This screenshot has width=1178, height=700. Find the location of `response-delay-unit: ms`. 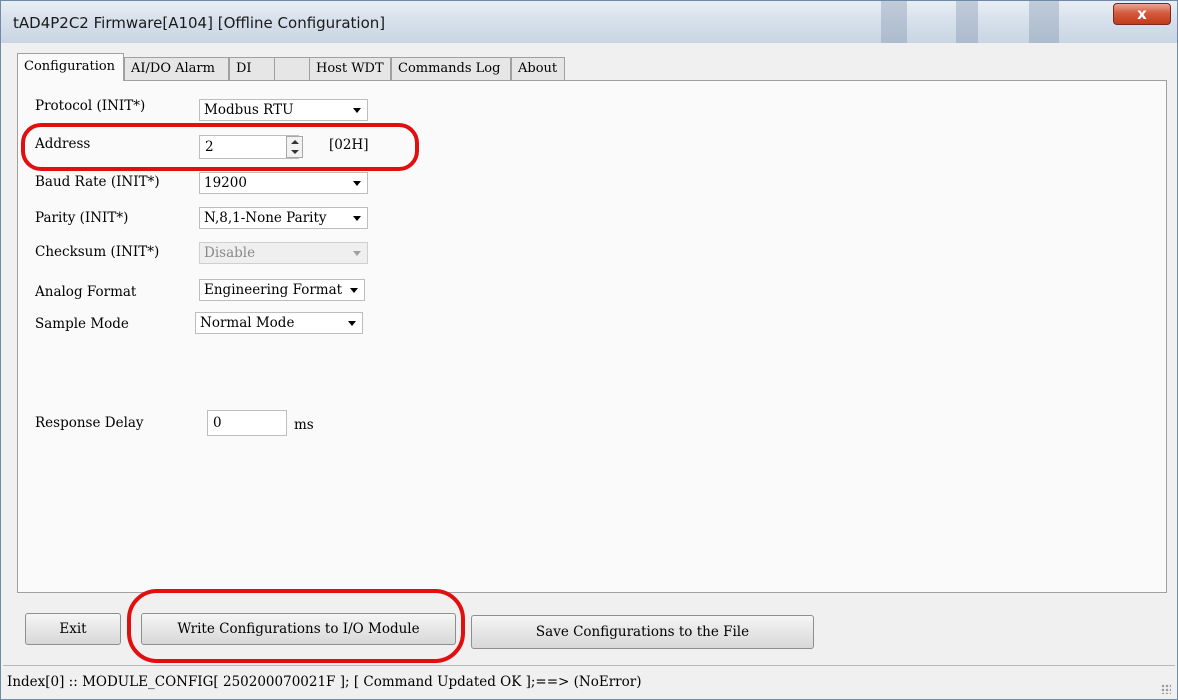

response-delay-unit: ms is located at coordinates (304, 425).